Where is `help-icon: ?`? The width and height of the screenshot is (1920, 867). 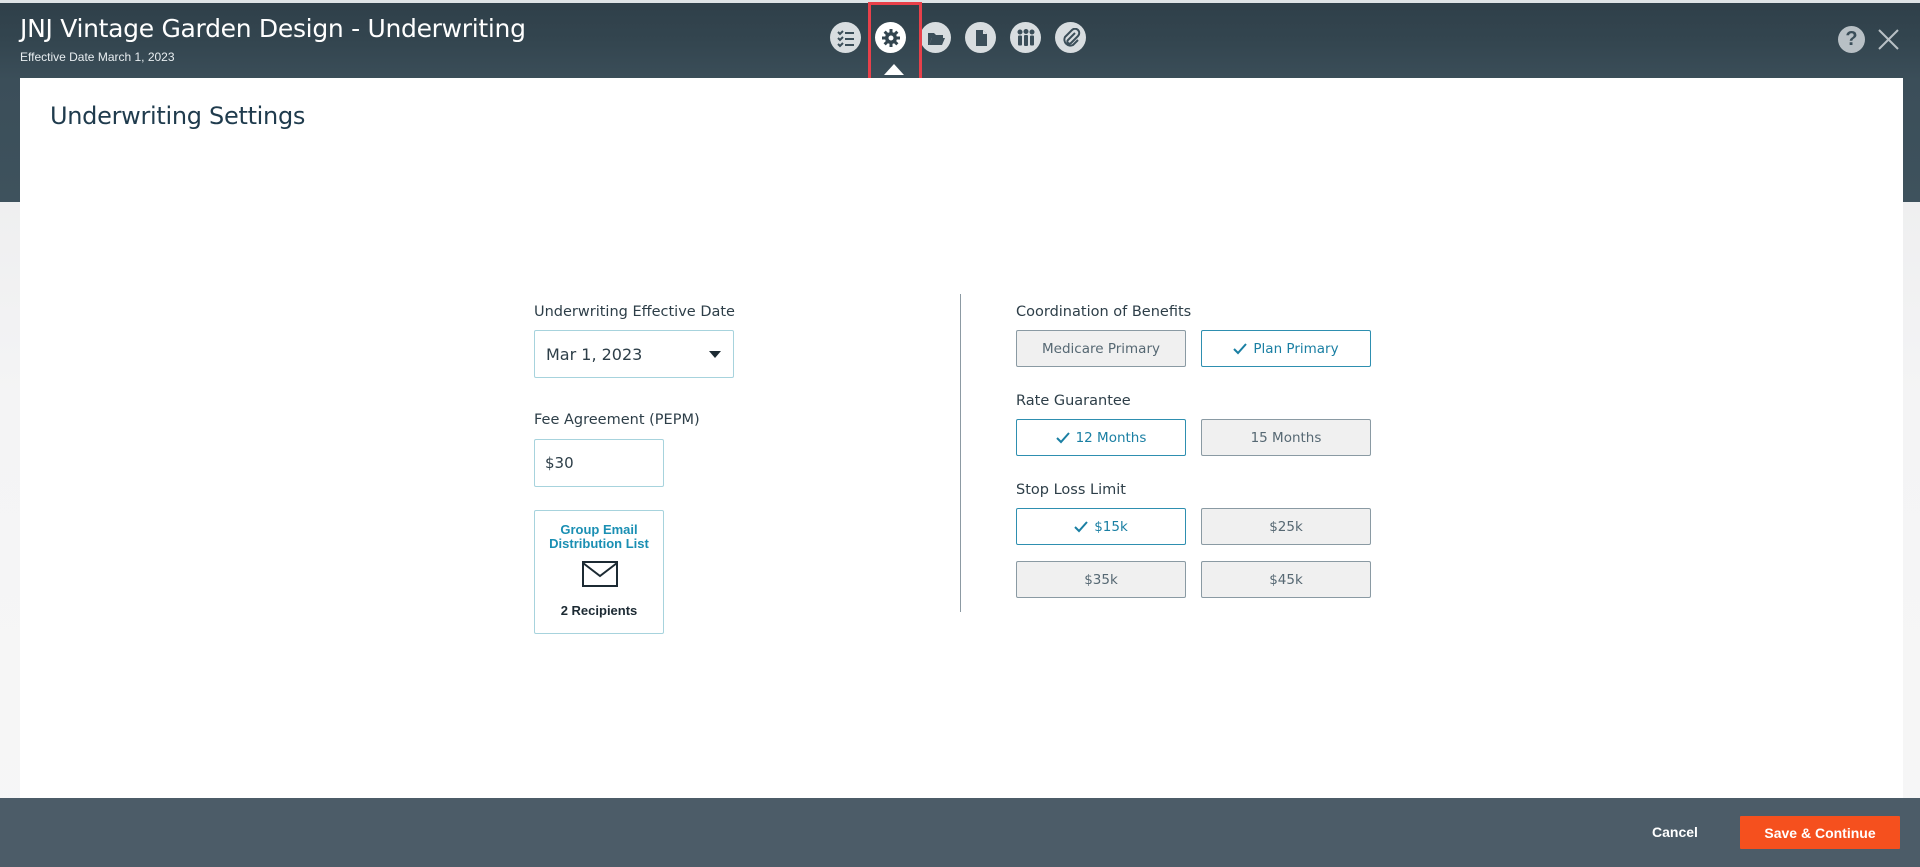
help-icon: ? is located at coordinates (1851, 39).